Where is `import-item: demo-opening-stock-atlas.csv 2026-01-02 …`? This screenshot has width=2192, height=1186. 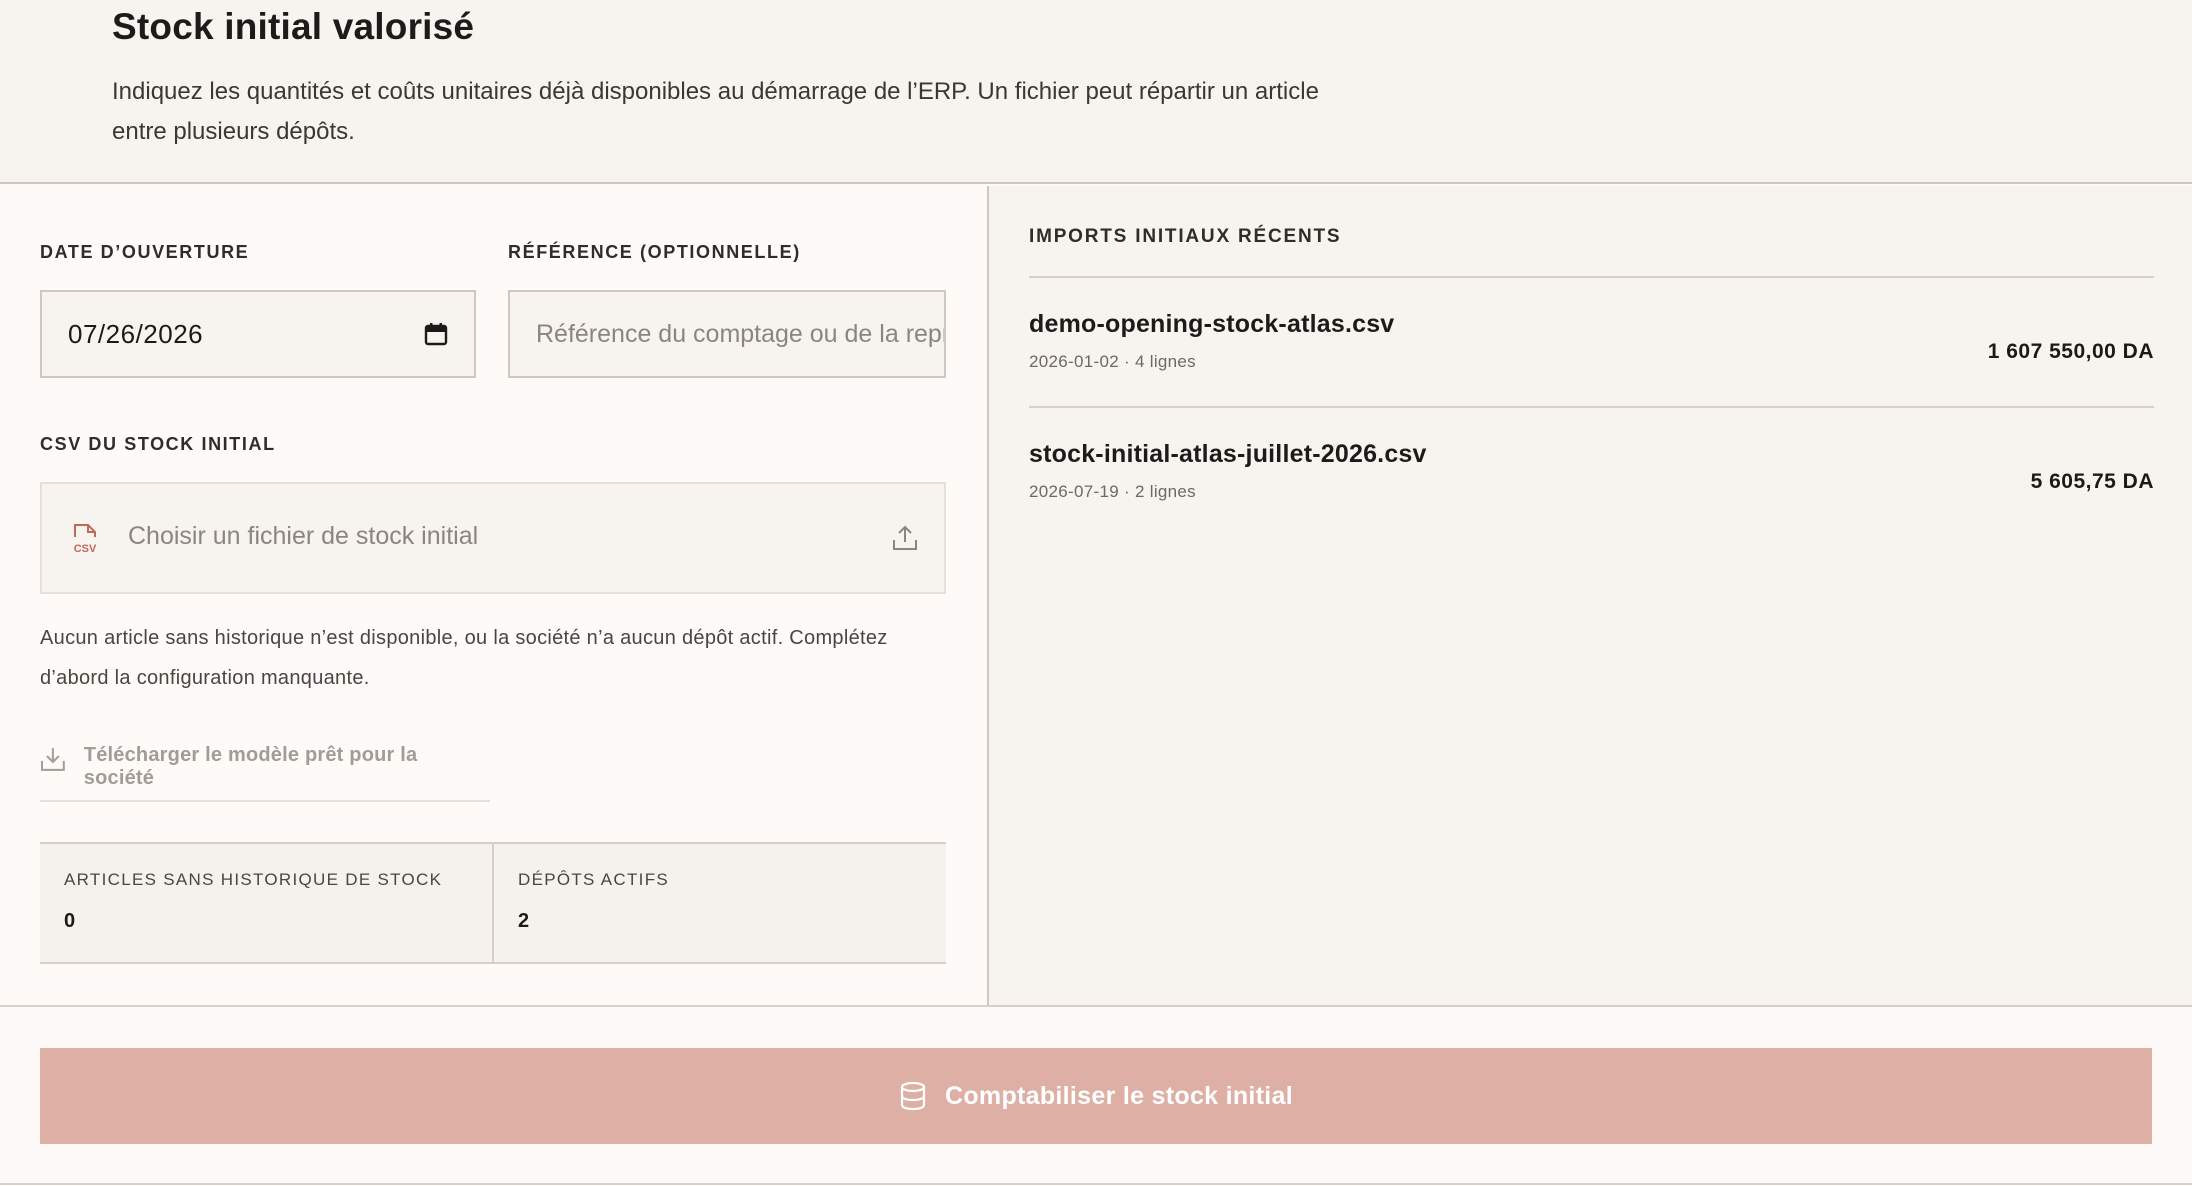
import-item: demo-opening-stock-atlas.csv 2026-01-02 … is located at coordinates (1591, 355).